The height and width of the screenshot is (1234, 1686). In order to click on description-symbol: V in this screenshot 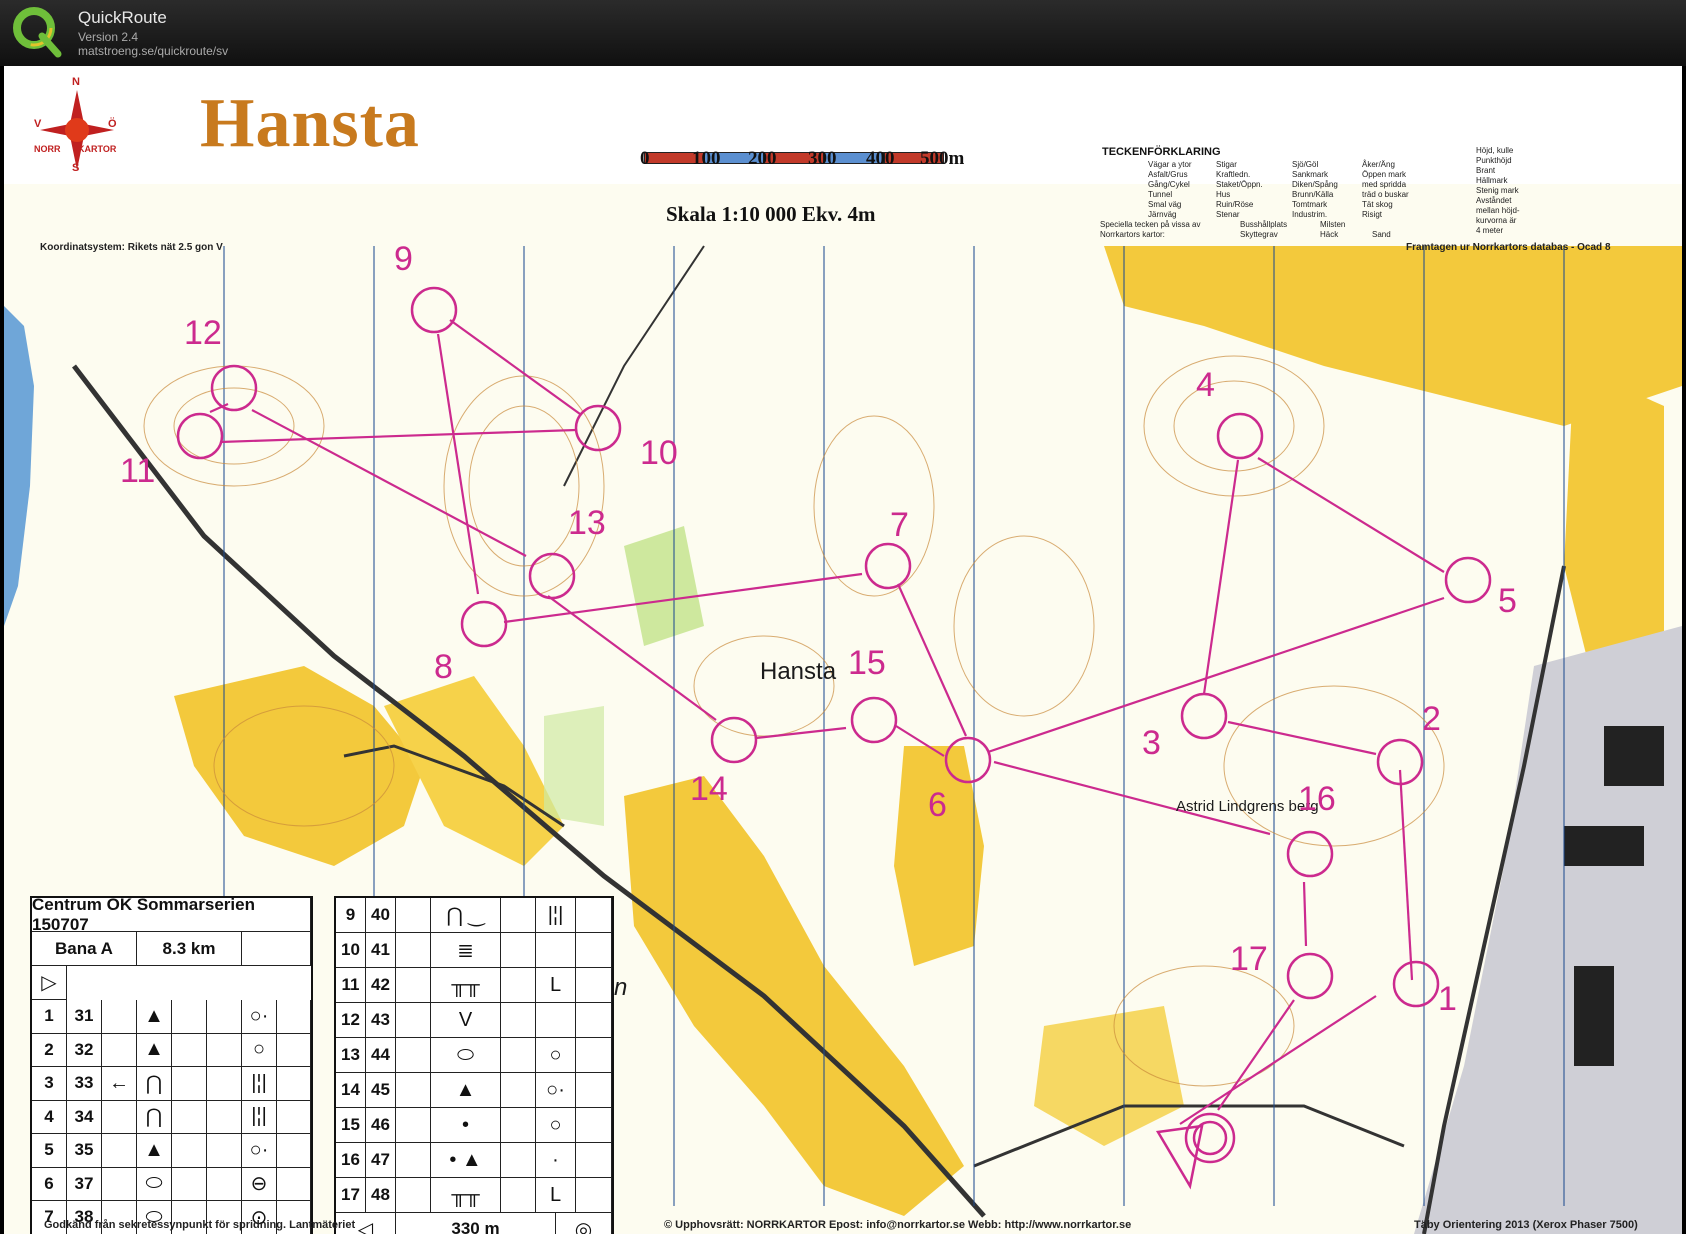, I will do `click(466, 1020)`.